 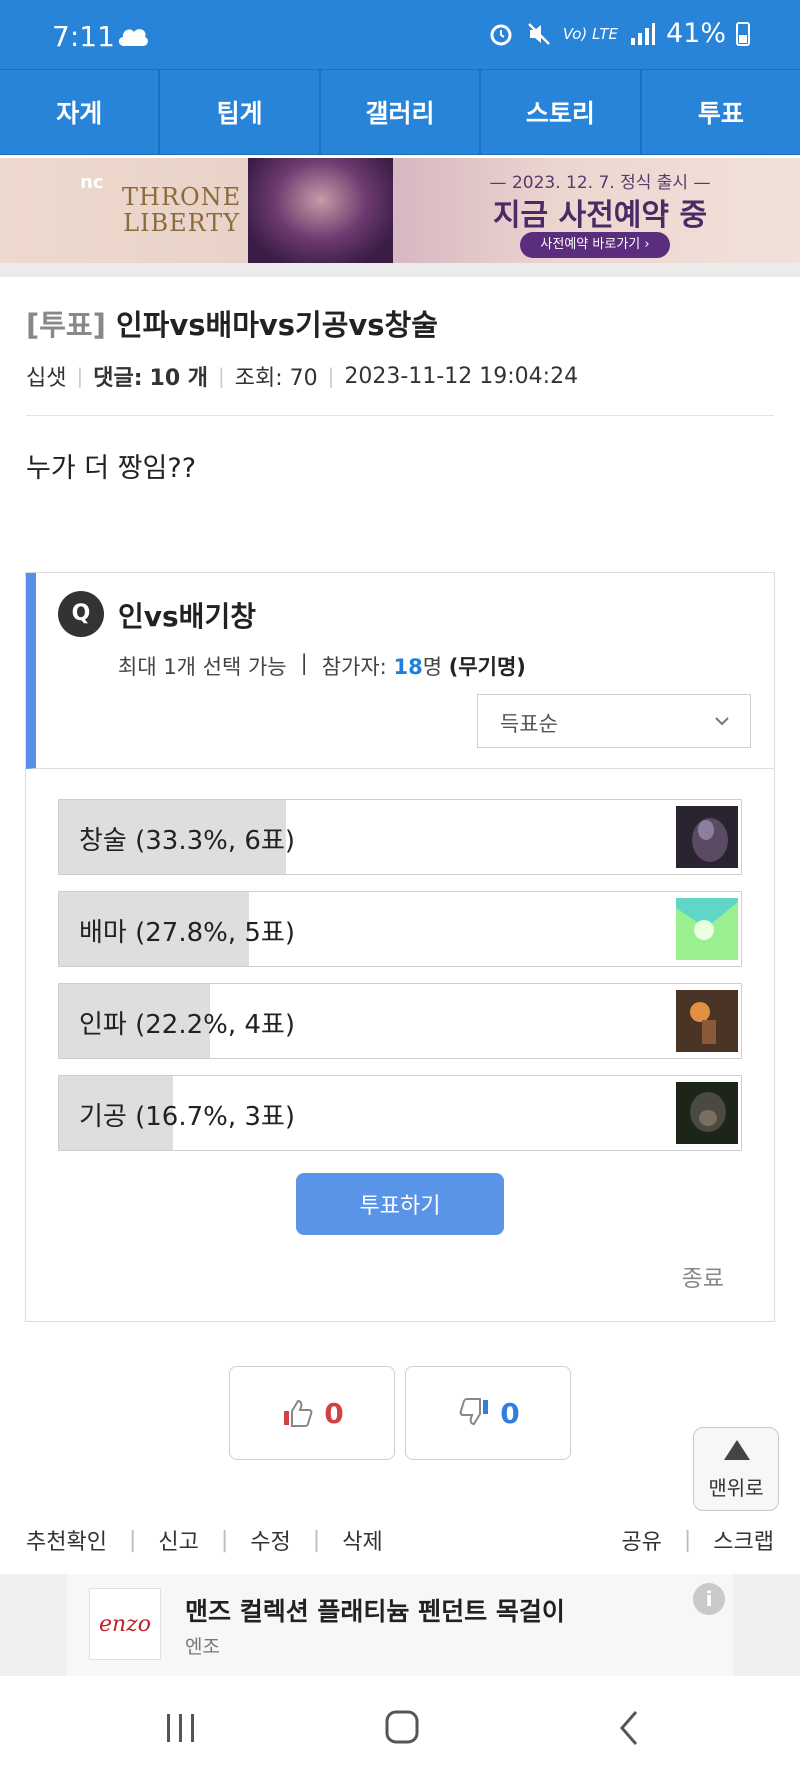 What do you see at coordinates (400, 929) in the screenshot?
I see `poll-option: 배마 (27.8%, 5표)` at bounding box center [400, 929].